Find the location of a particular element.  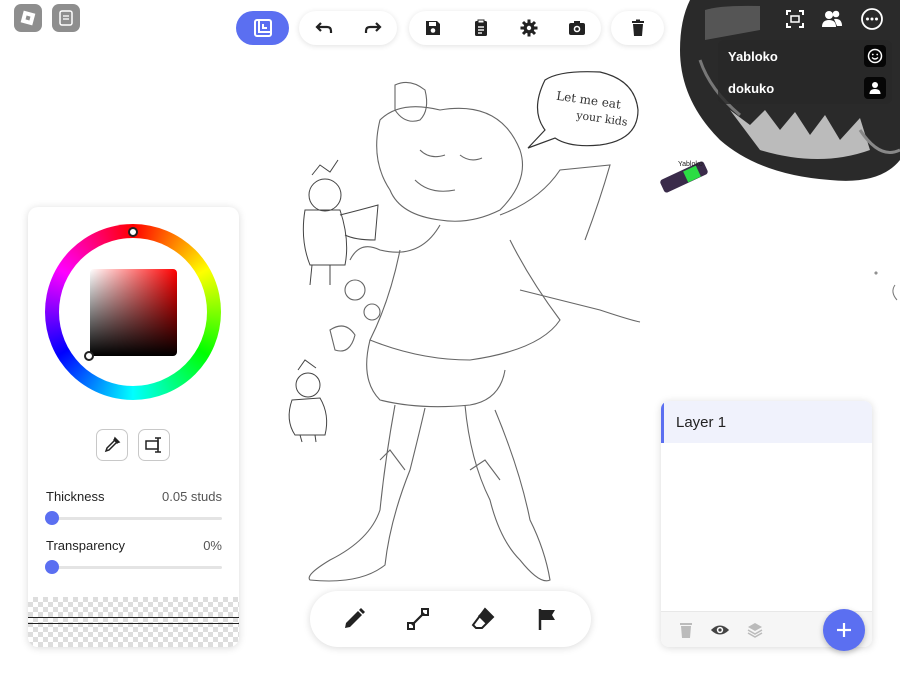

player-name: Yabloko is located at coordinates (753, 56).